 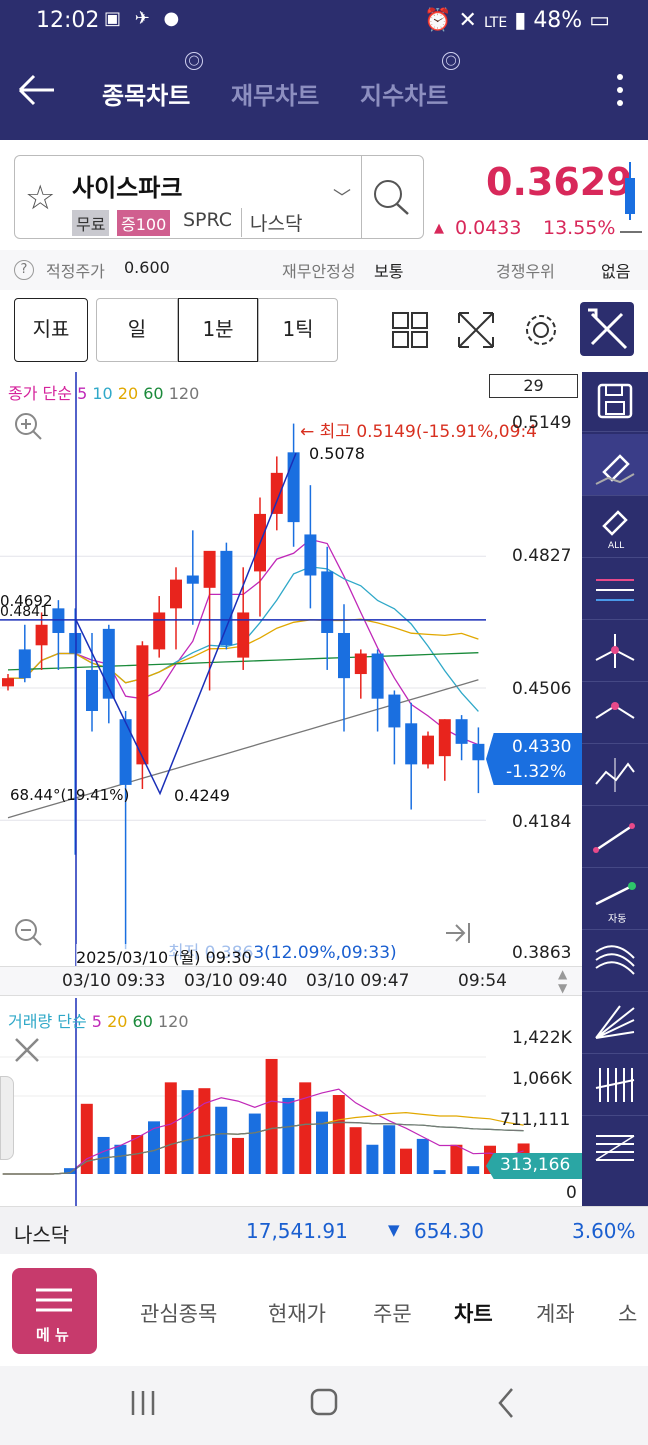 I want to click on battery-percent: 48%, so click(x=558, y=20).